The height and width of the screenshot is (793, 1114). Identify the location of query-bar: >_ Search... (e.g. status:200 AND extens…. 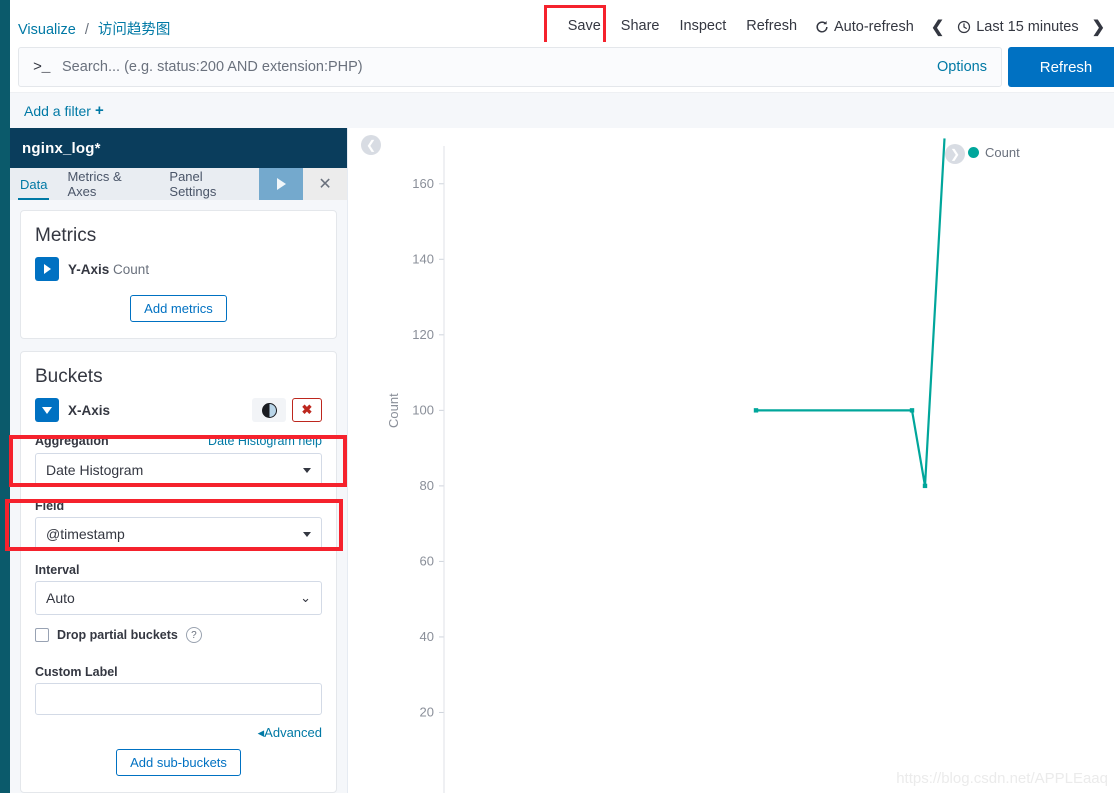
(562, 67).